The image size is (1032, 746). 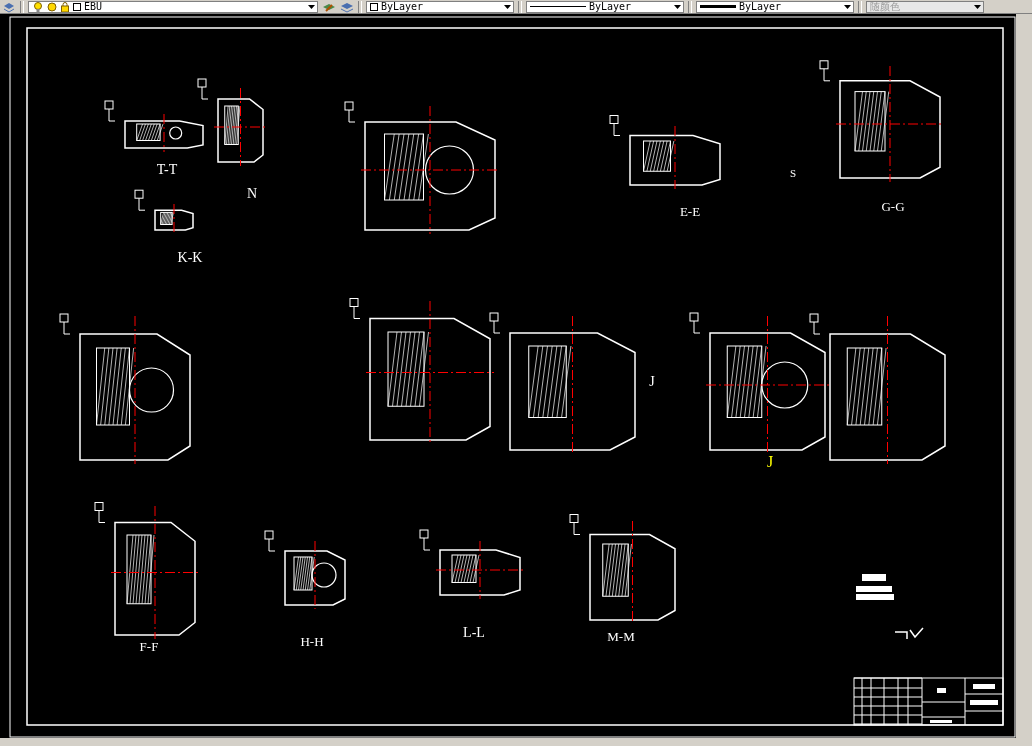 I want to click on lineweight-dropdown: ByLayer, so click(x=775, y=6).